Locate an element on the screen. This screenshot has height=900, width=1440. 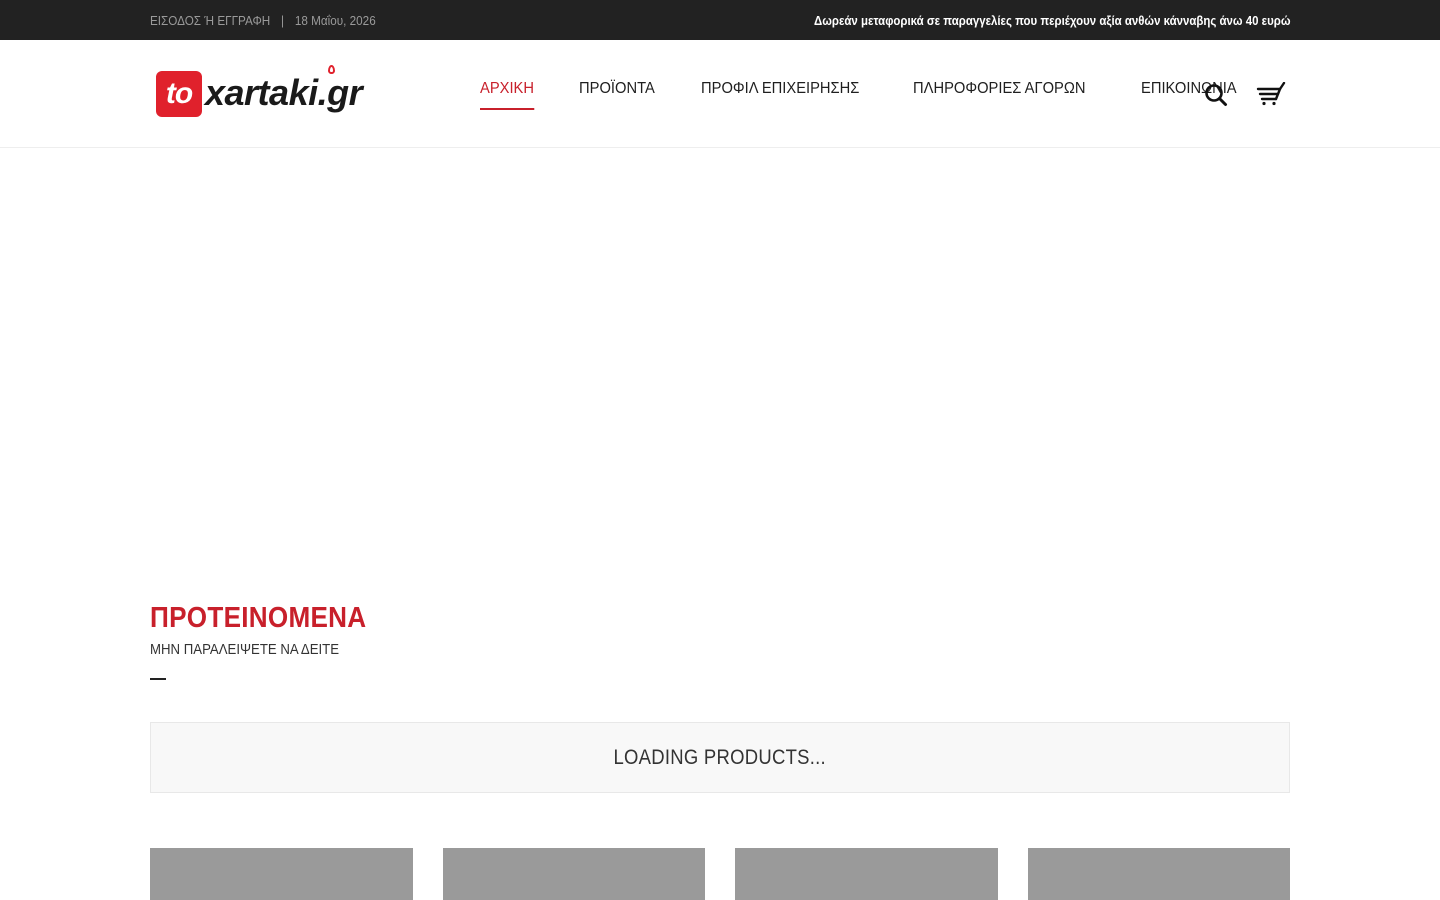
section-divider is located at coordinates (158, 679).